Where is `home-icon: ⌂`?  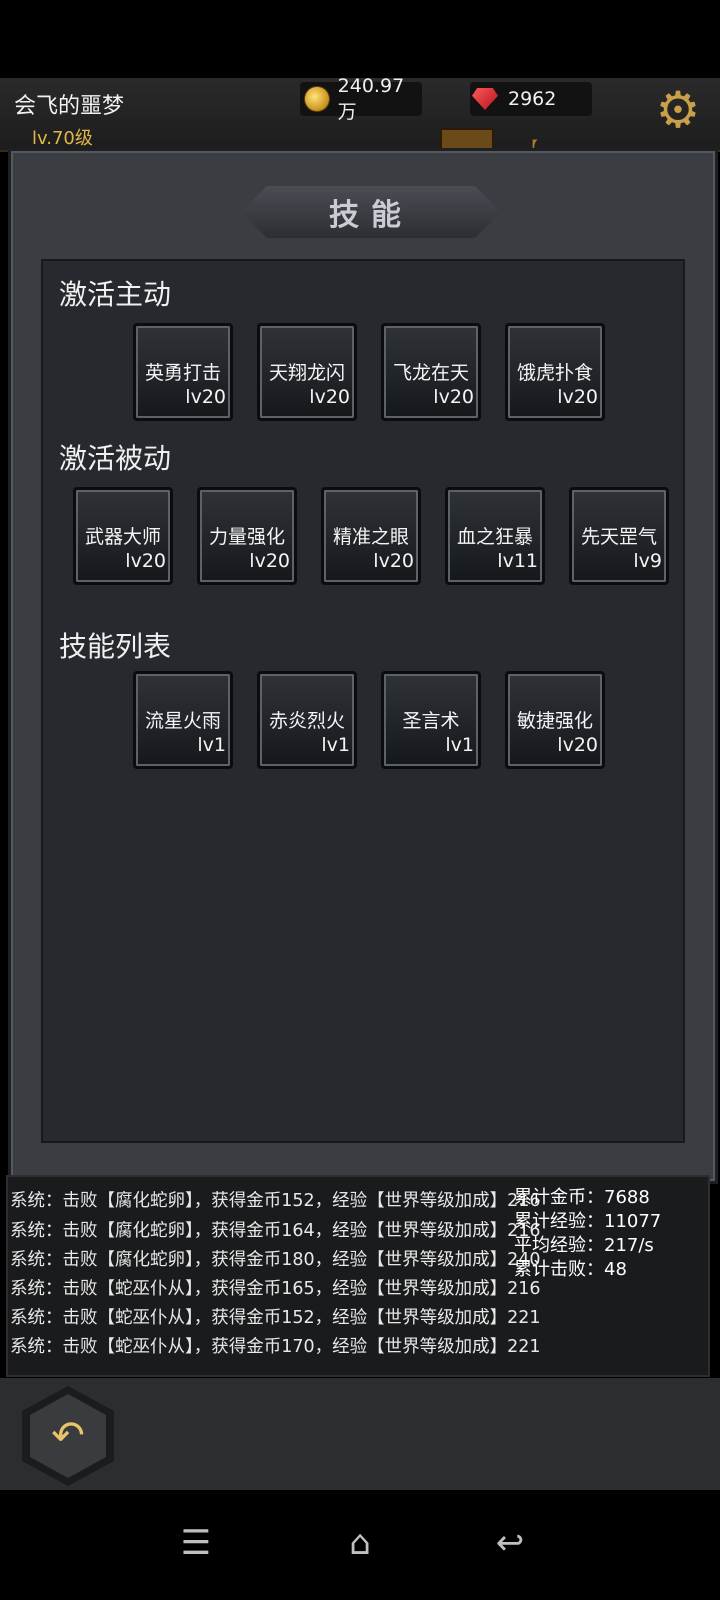 home-icon: ⌂ is located at coordinates (360, 1543).